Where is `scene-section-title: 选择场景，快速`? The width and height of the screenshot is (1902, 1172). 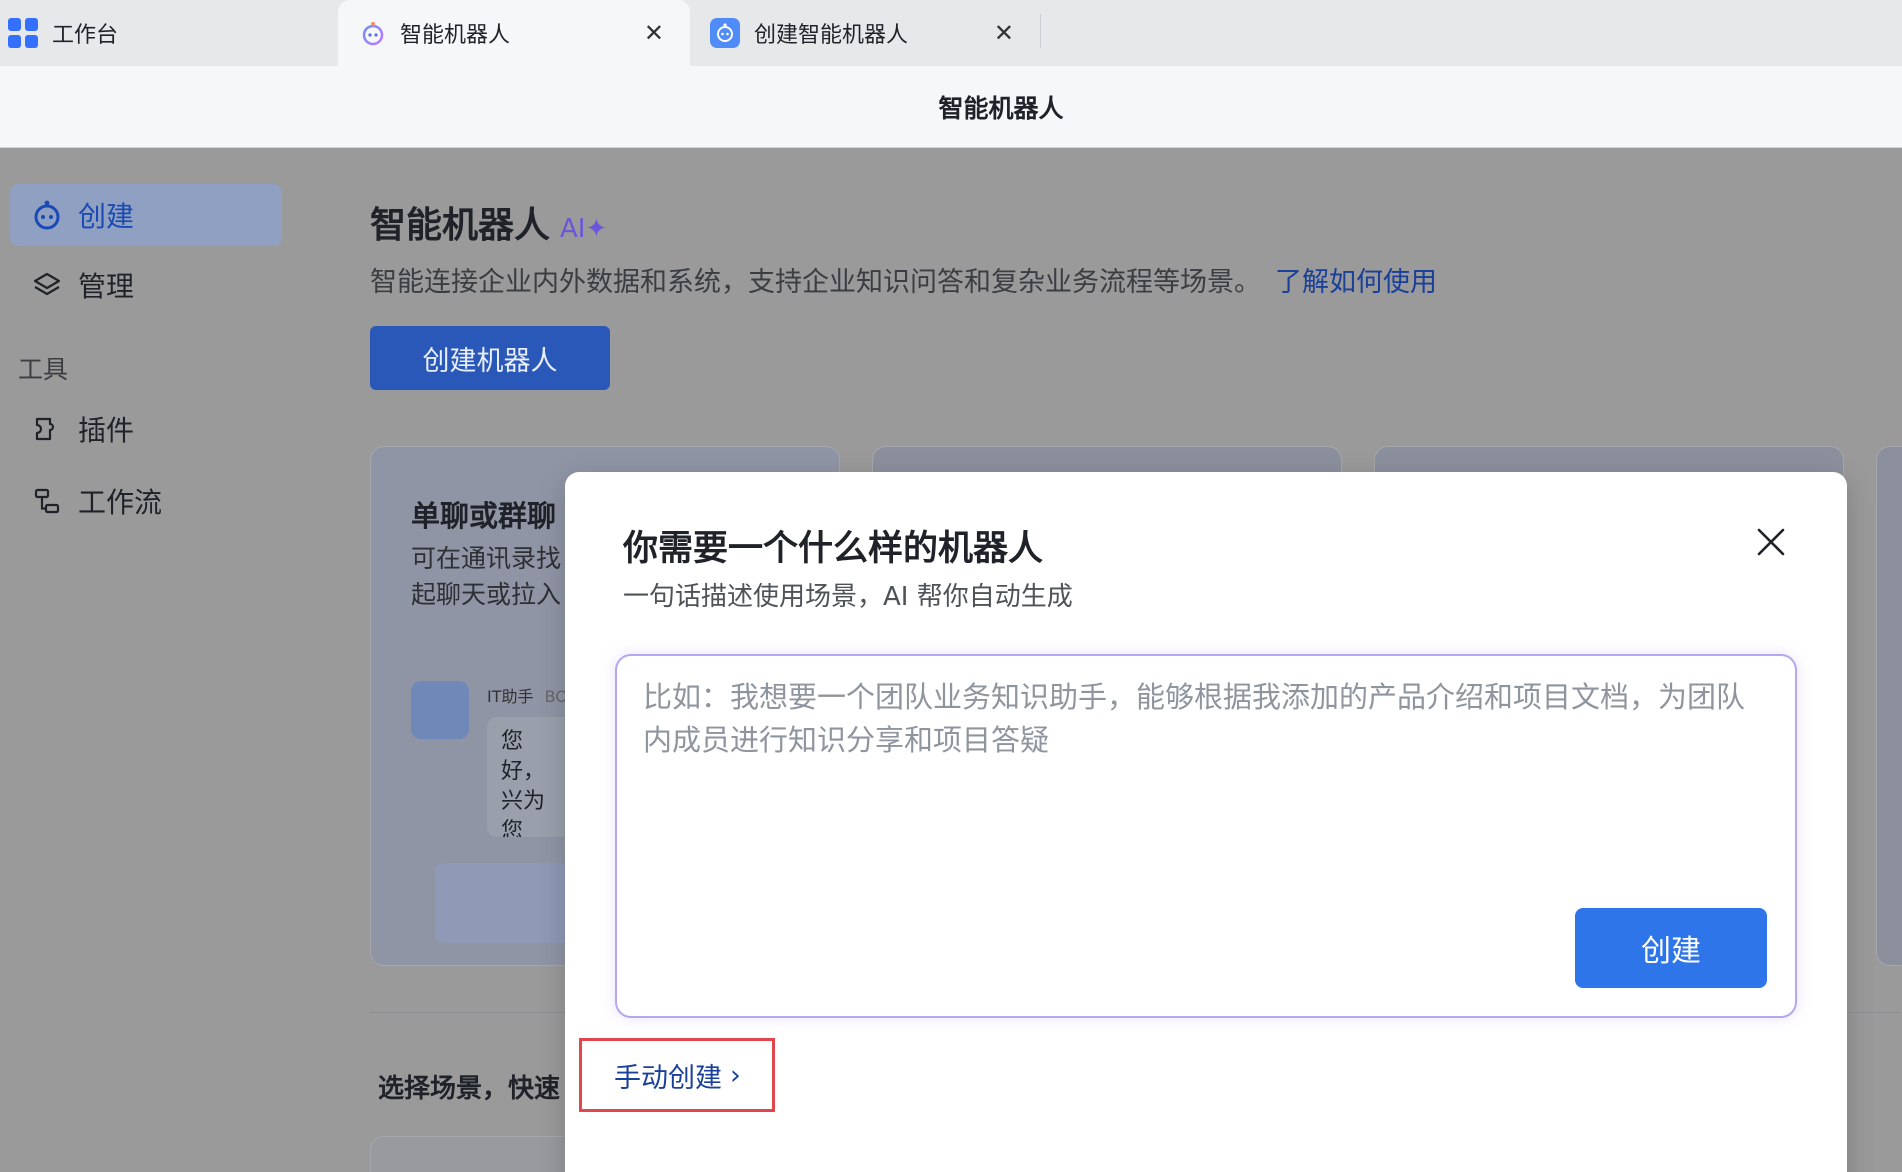
scene-section-title: 选择场景，快速 is located at coordinates (469, 1089).